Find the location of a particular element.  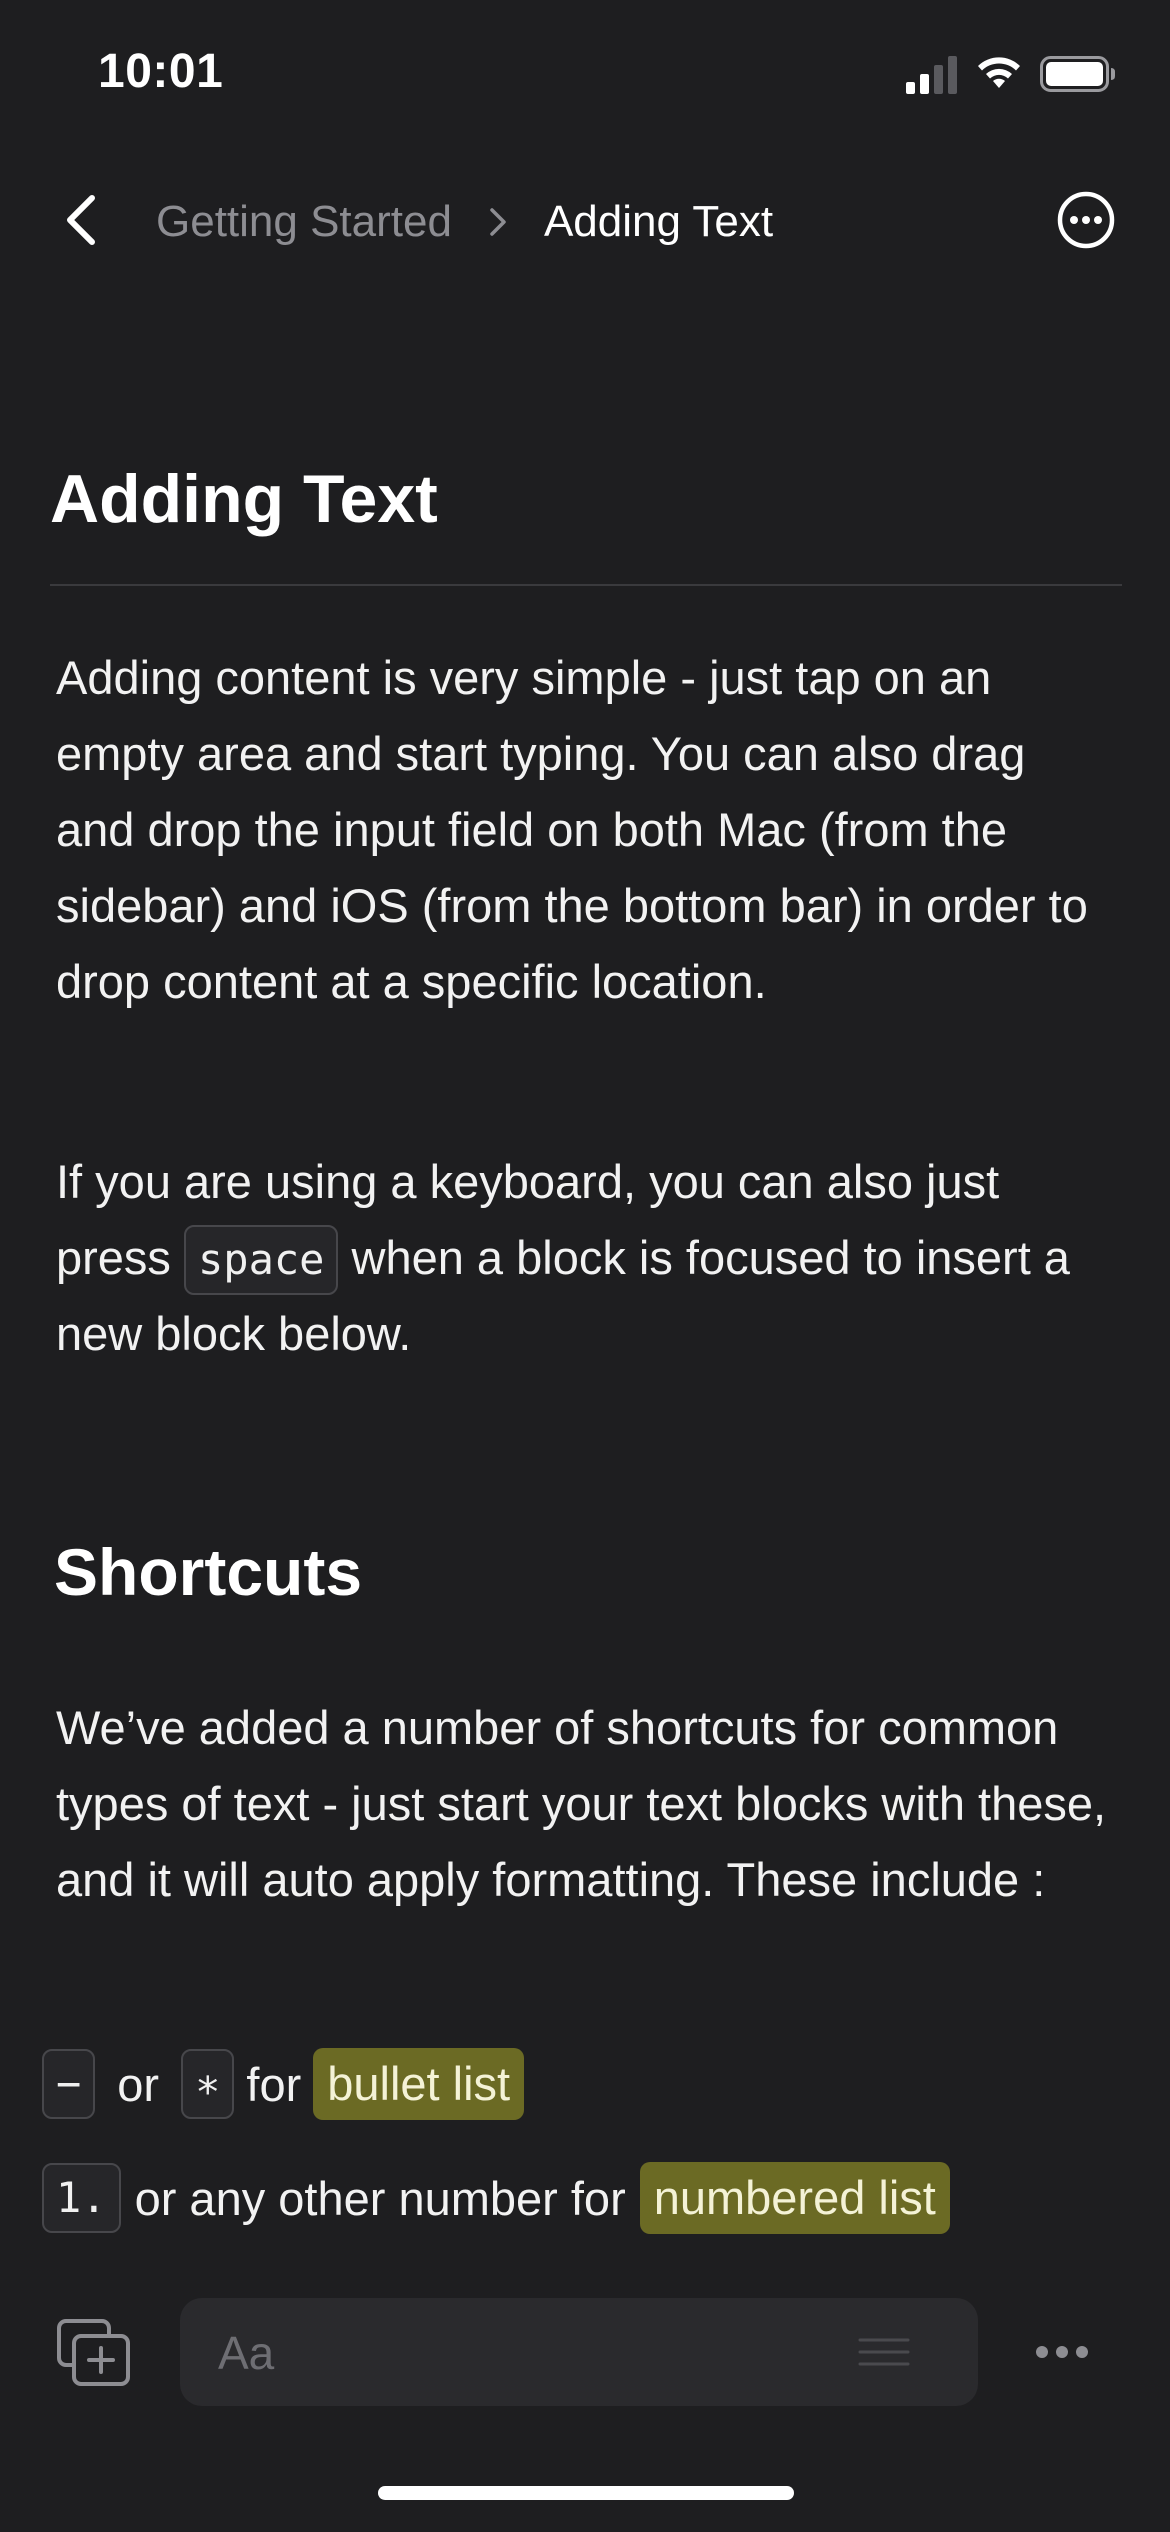

inline-code-number: 1. is located at coordinates (81, 2198).